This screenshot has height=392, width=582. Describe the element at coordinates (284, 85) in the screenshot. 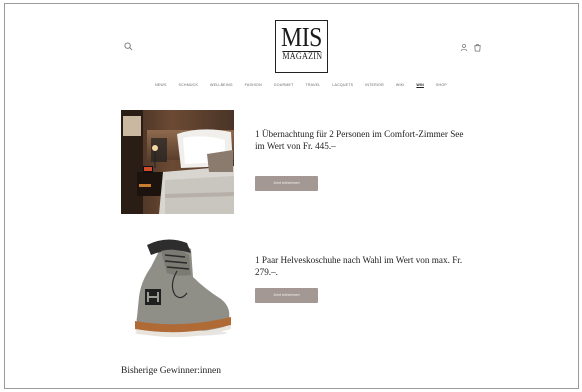

I see `nav-item-gourmet: Gourmet` at that location.